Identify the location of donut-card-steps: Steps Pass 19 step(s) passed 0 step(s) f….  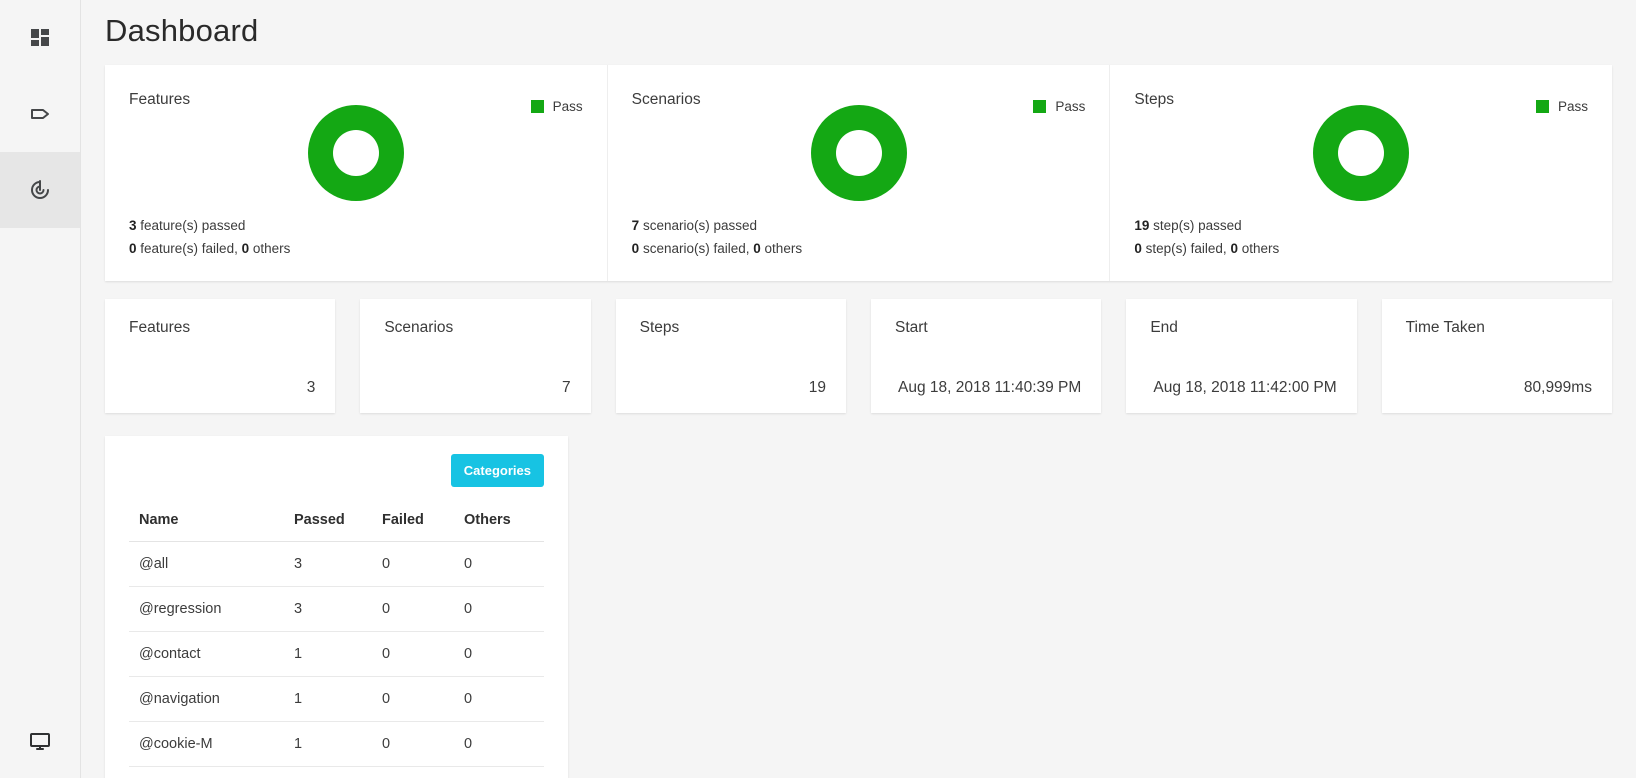
(1361, 173).